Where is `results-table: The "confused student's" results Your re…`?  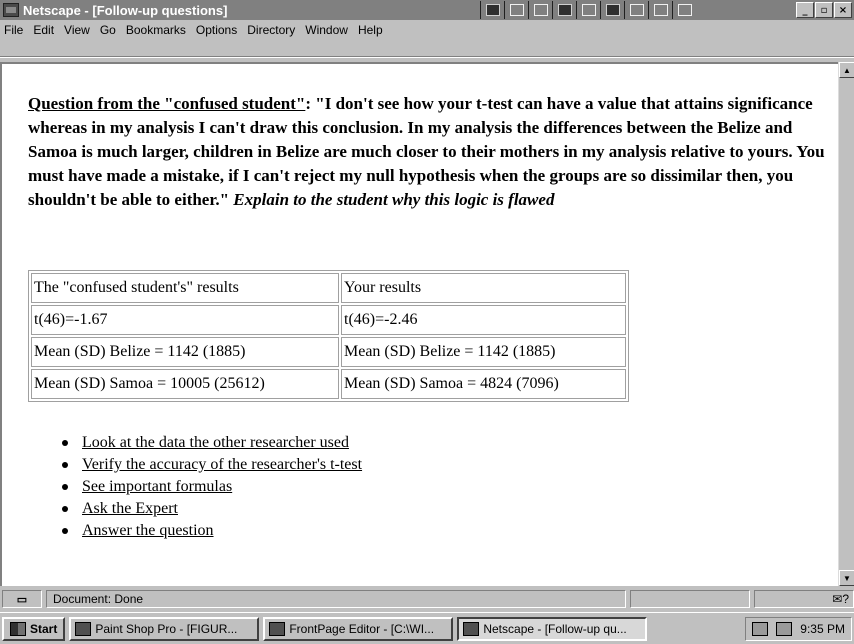 results-table: The "confused student's" results Your re… is located at coordinates (328, 336).